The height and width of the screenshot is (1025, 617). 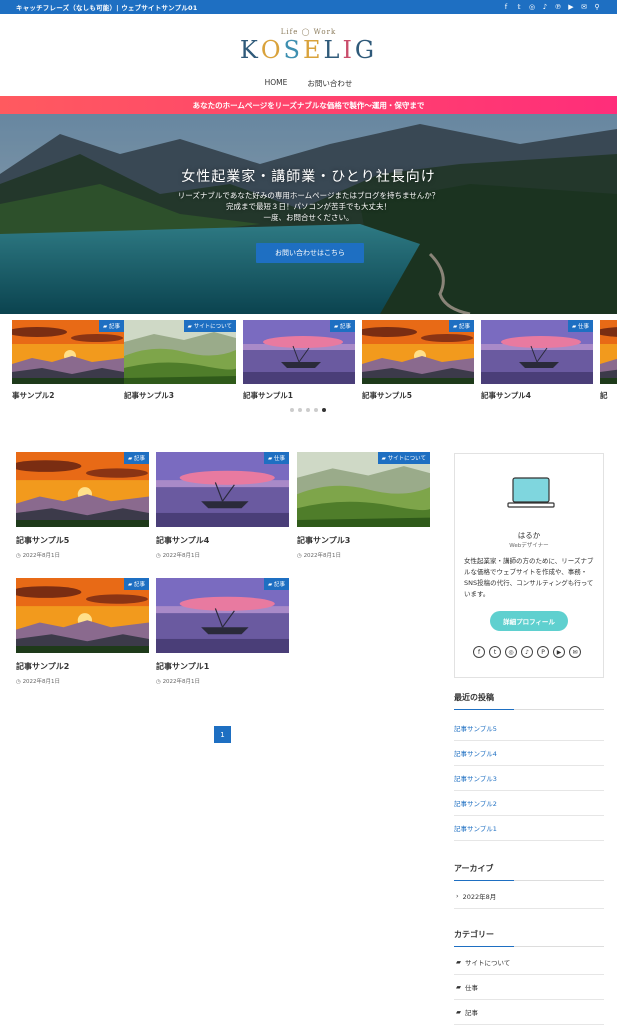 I want to click on post-card: ▰ サイトについて 記事サンプル3 ◷ 2022年8月1日, so click(x=363, y=505).